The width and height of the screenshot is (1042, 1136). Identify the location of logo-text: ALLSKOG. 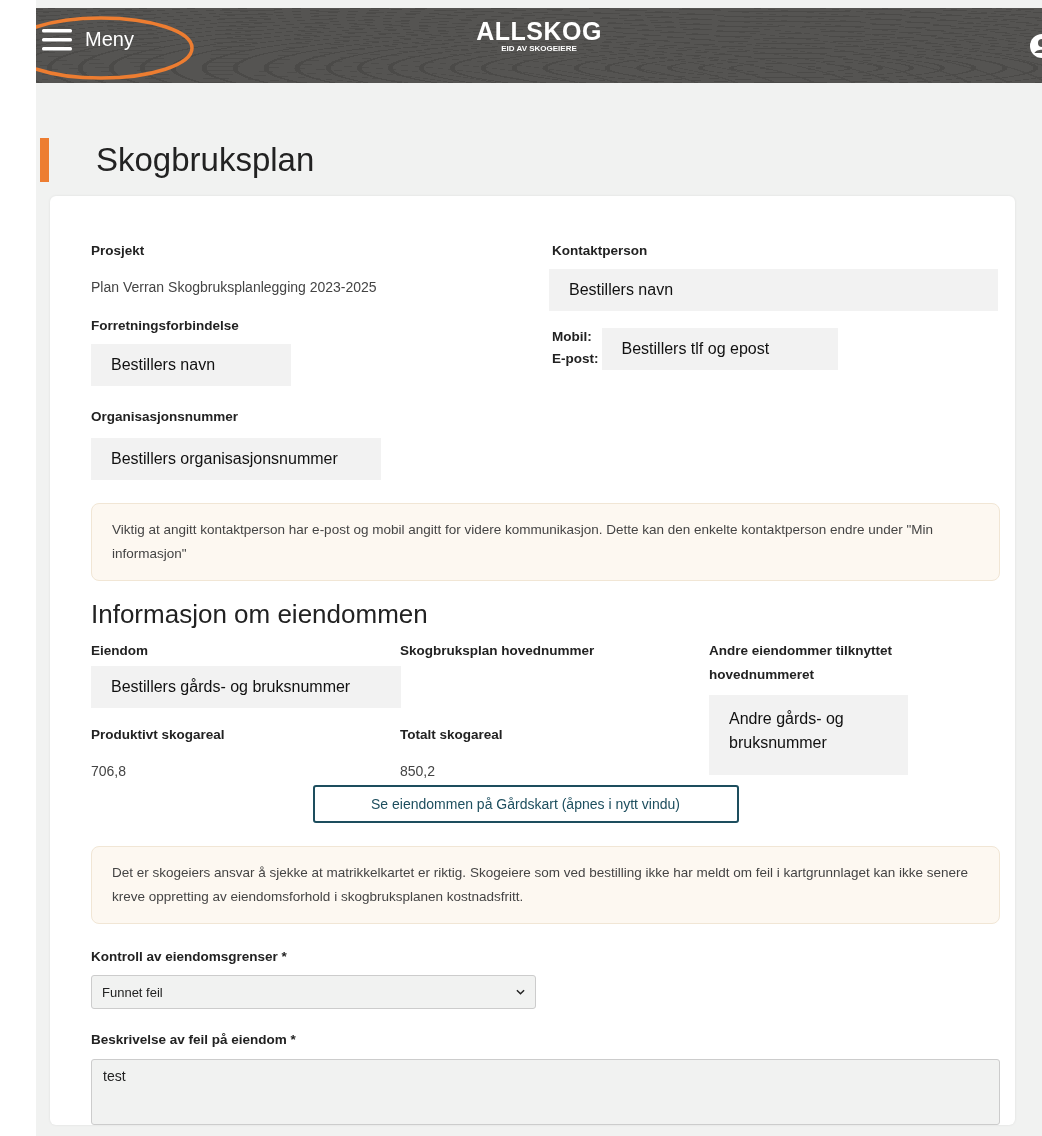
(539, 30).